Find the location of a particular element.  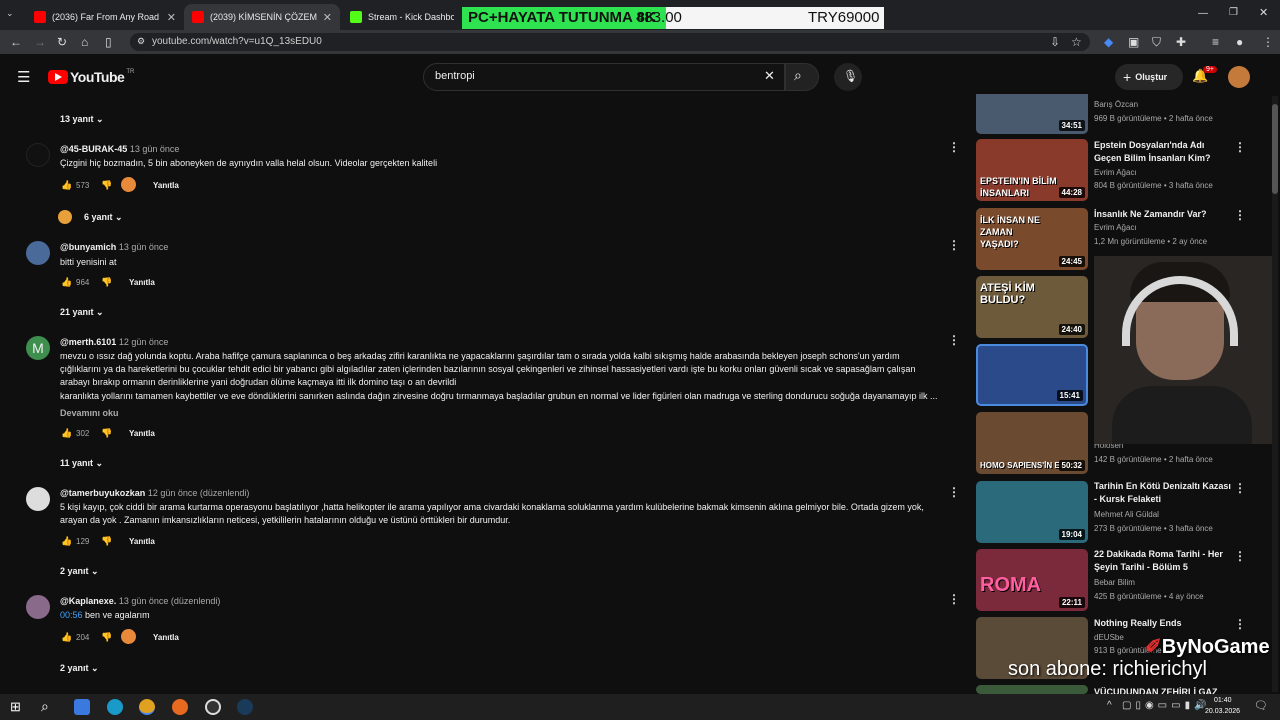

tab-3: Stream - Kick Dashboard is located at coordinates (402, 17).